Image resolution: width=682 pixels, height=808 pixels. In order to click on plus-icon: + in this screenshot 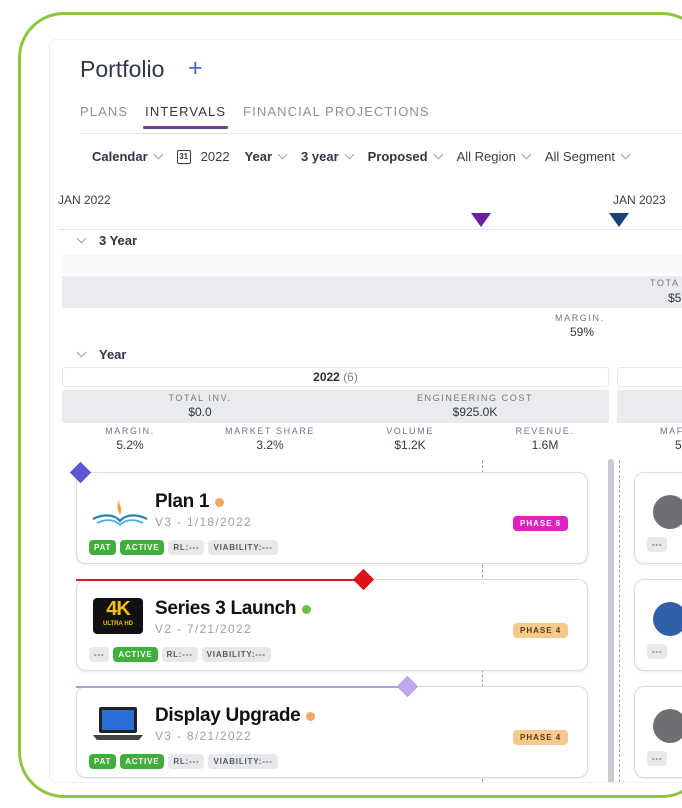, I will do `click(195, 68)`.